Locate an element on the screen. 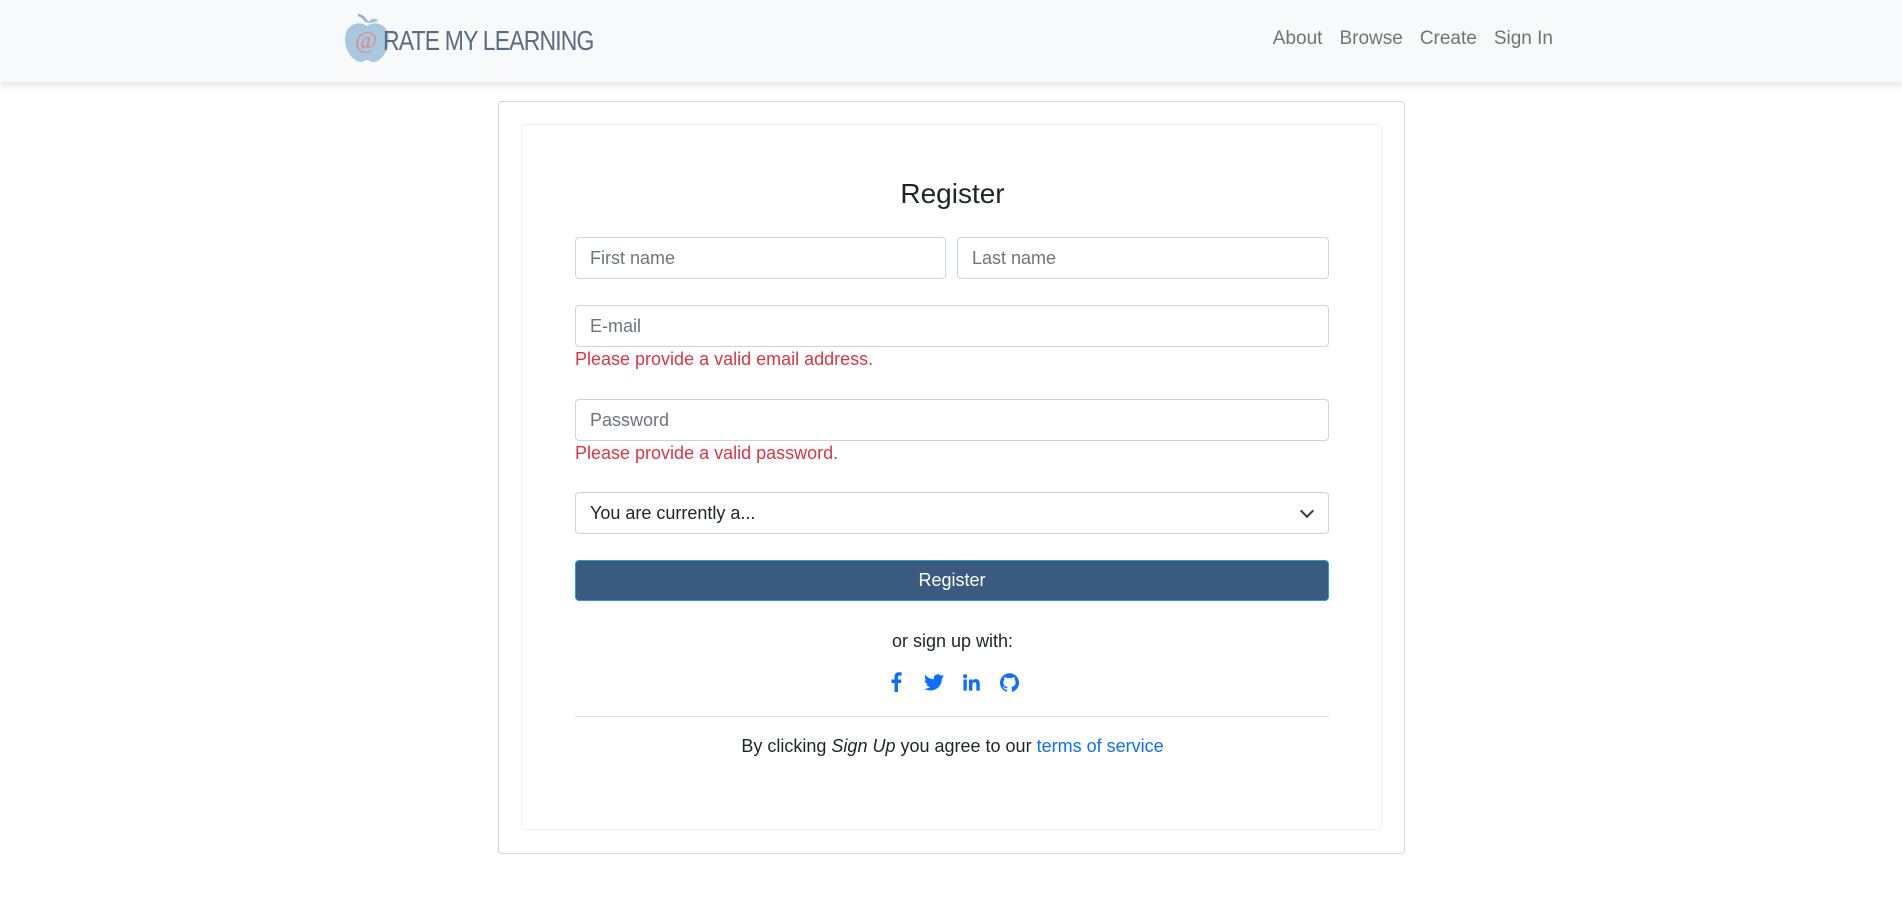 The width and height of the screenshot is (1902, 905). nav-link-sign-in: Sign In is located at coordinates (1523, 39).